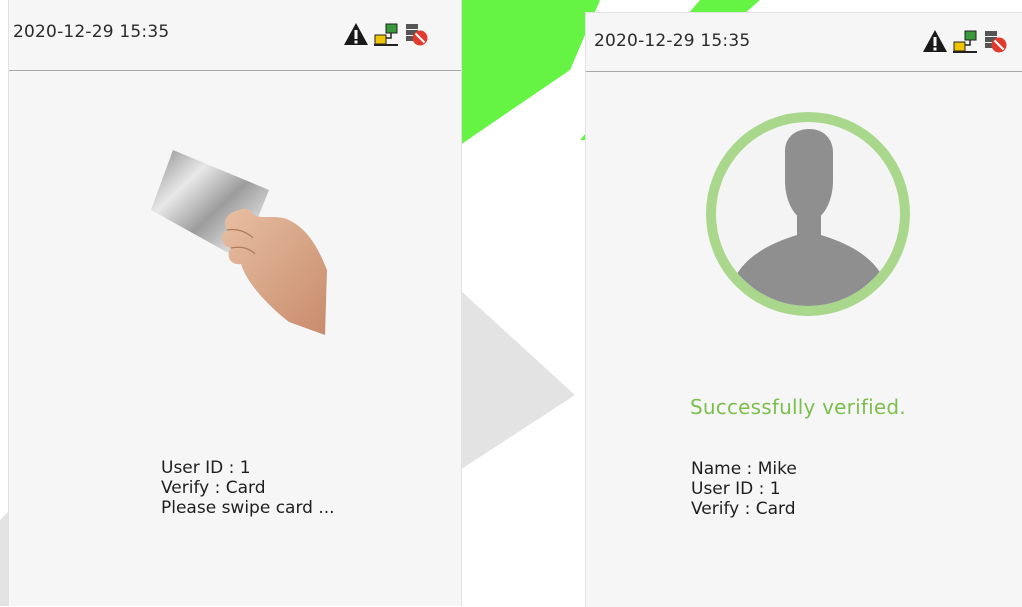  Describe the element at coordinates (798, 407) in the screenshot. I see `success-message: Successfully verified.` at that location.